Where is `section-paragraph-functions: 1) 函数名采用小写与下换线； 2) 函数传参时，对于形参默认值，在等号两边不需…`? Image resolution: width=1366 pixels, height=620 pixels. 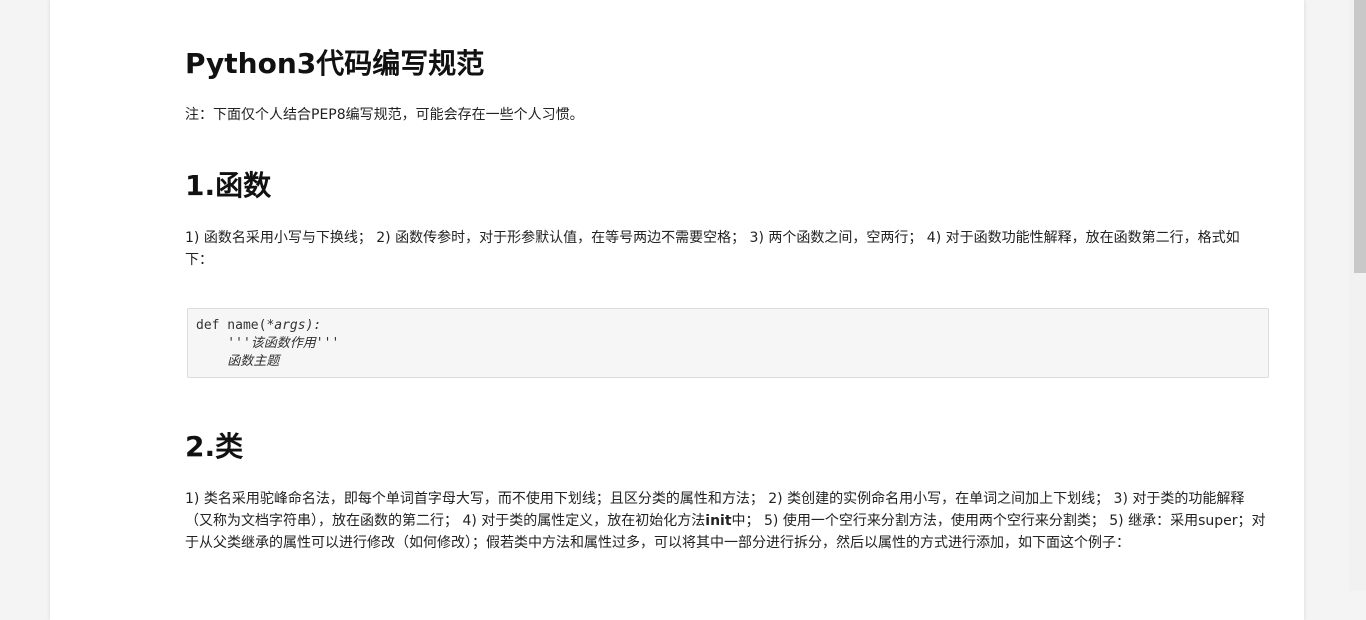 section-paragraph-functions: 1) 函数名采用小写与下换线； 2) 函数传参时，对于形参默认值，在等号两边不需… is located at coordinates (712, 249).